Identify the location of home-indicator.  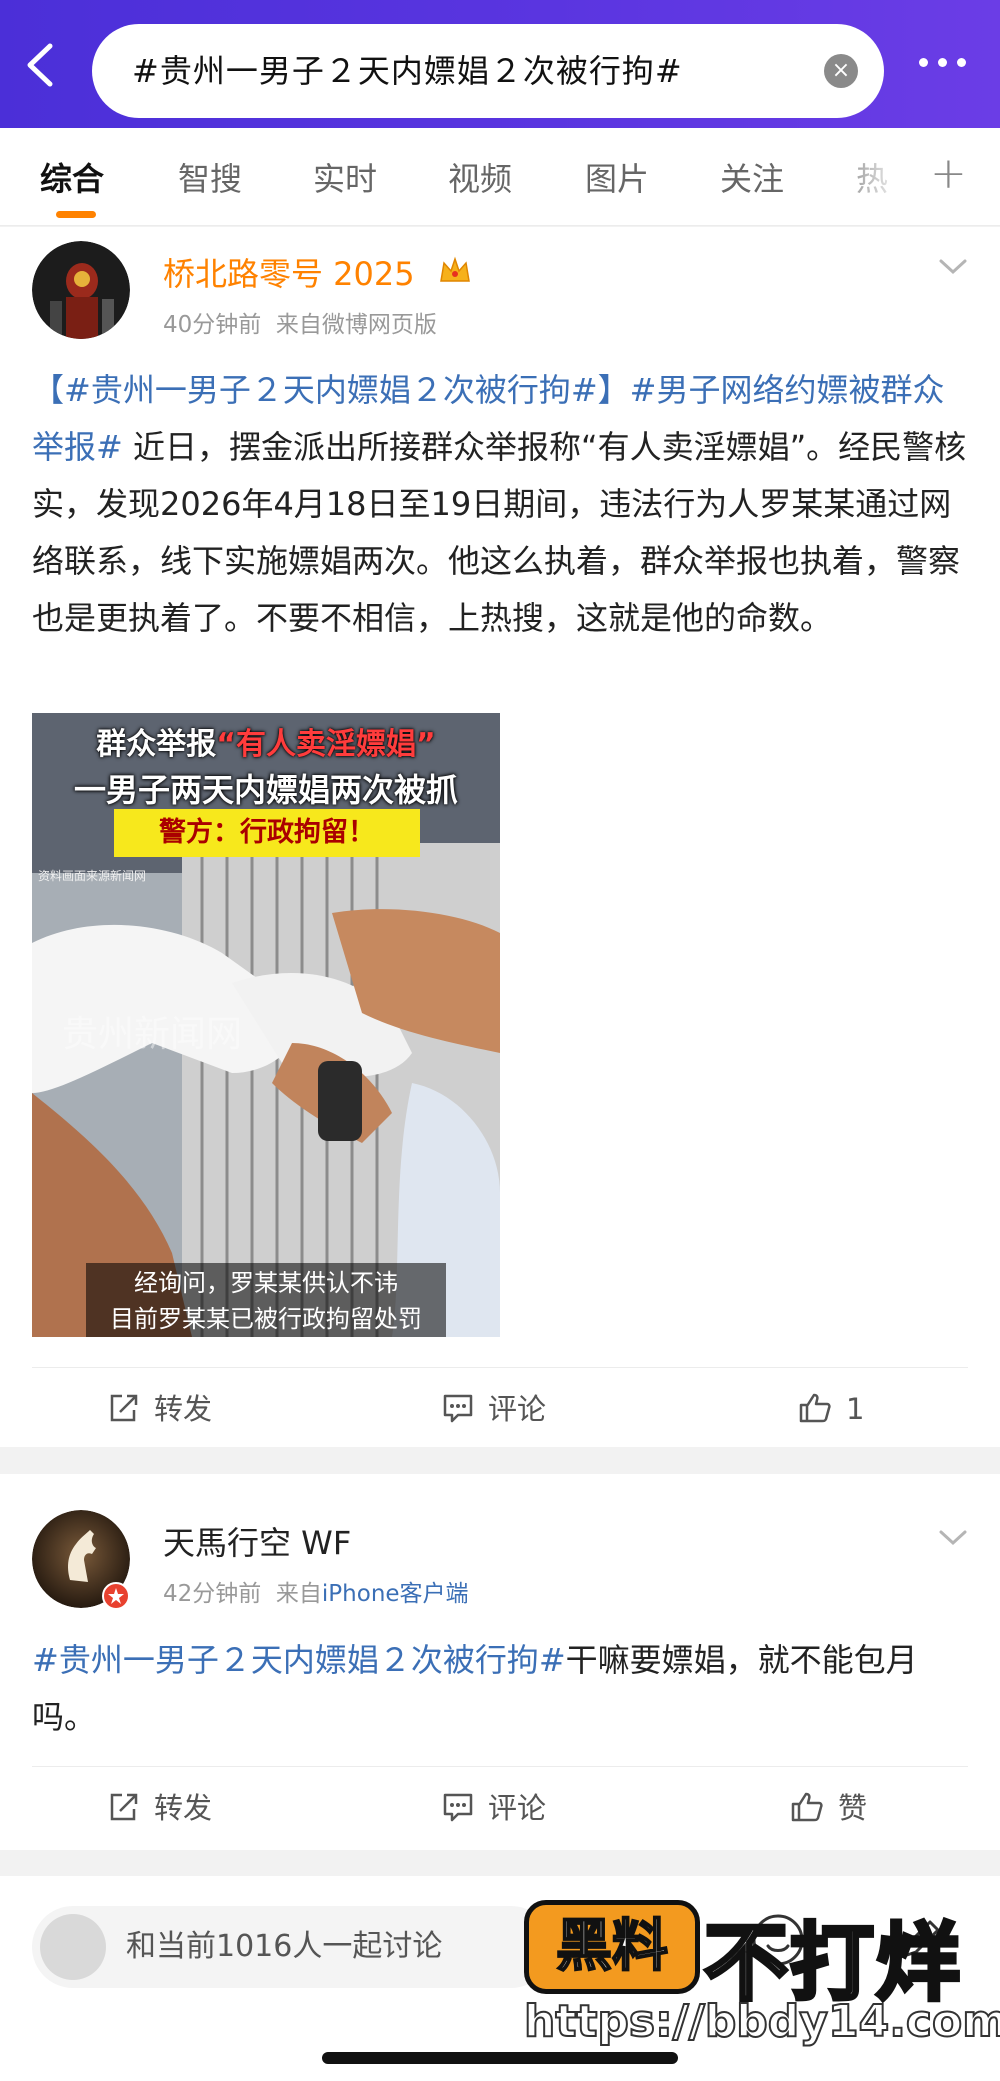
(500, 2058).